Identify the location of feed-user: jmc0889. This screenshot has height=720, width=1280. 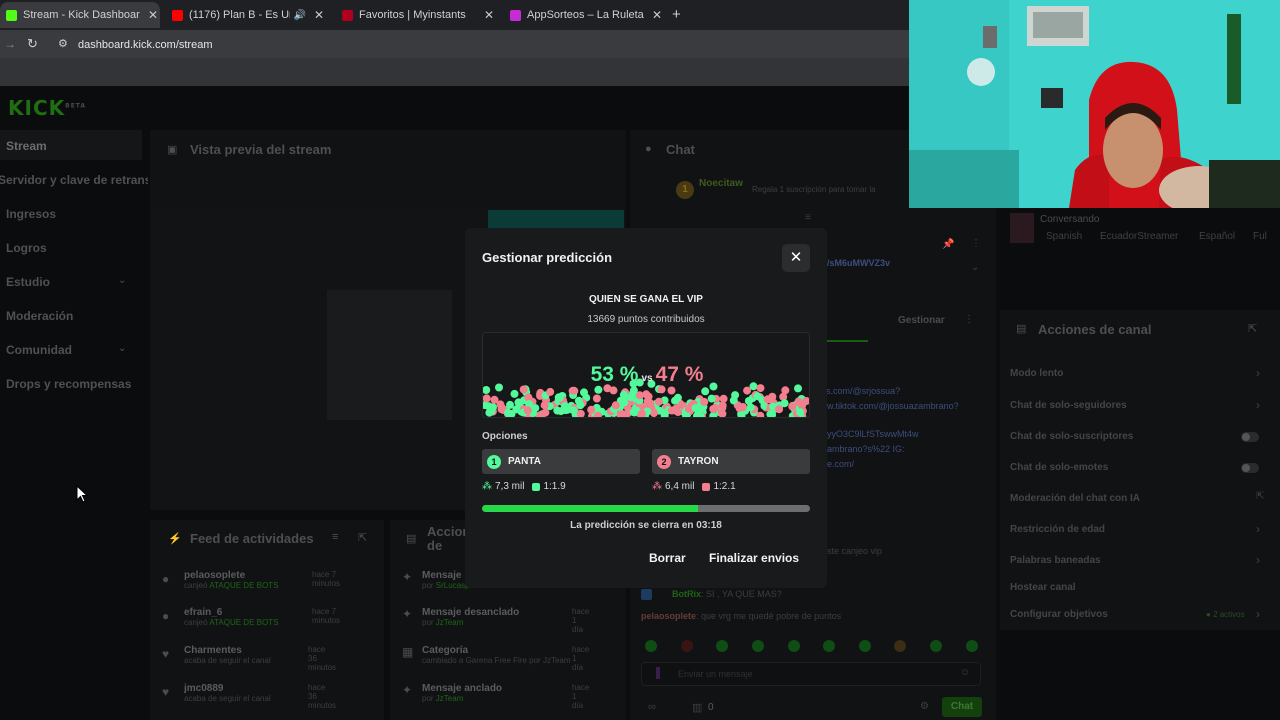
(244, 688).